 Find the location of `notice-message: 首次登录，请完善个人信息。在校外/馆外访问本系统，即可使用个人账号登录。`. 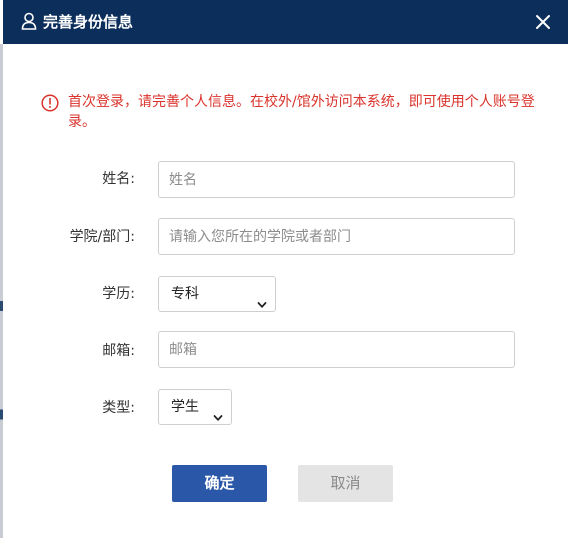

notice-message: 首次登录，请完善个人信息。在校外/馆外访问本系统，即可使用个人账号登录。 is located at coordinates (291, 112).